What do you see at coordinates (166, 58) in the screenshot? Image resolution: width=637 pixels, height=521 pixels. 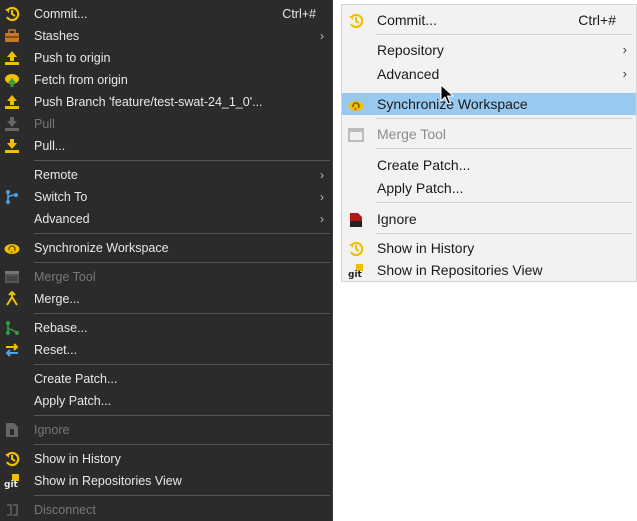 I see `menu-item-push-to-origin: Push to origin` at bounding box center [166, 58].